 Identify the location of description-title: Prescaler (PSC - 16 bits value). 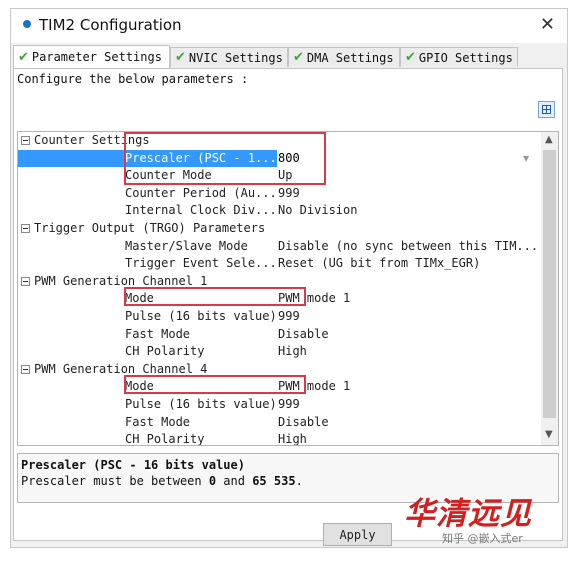
(133, 465).